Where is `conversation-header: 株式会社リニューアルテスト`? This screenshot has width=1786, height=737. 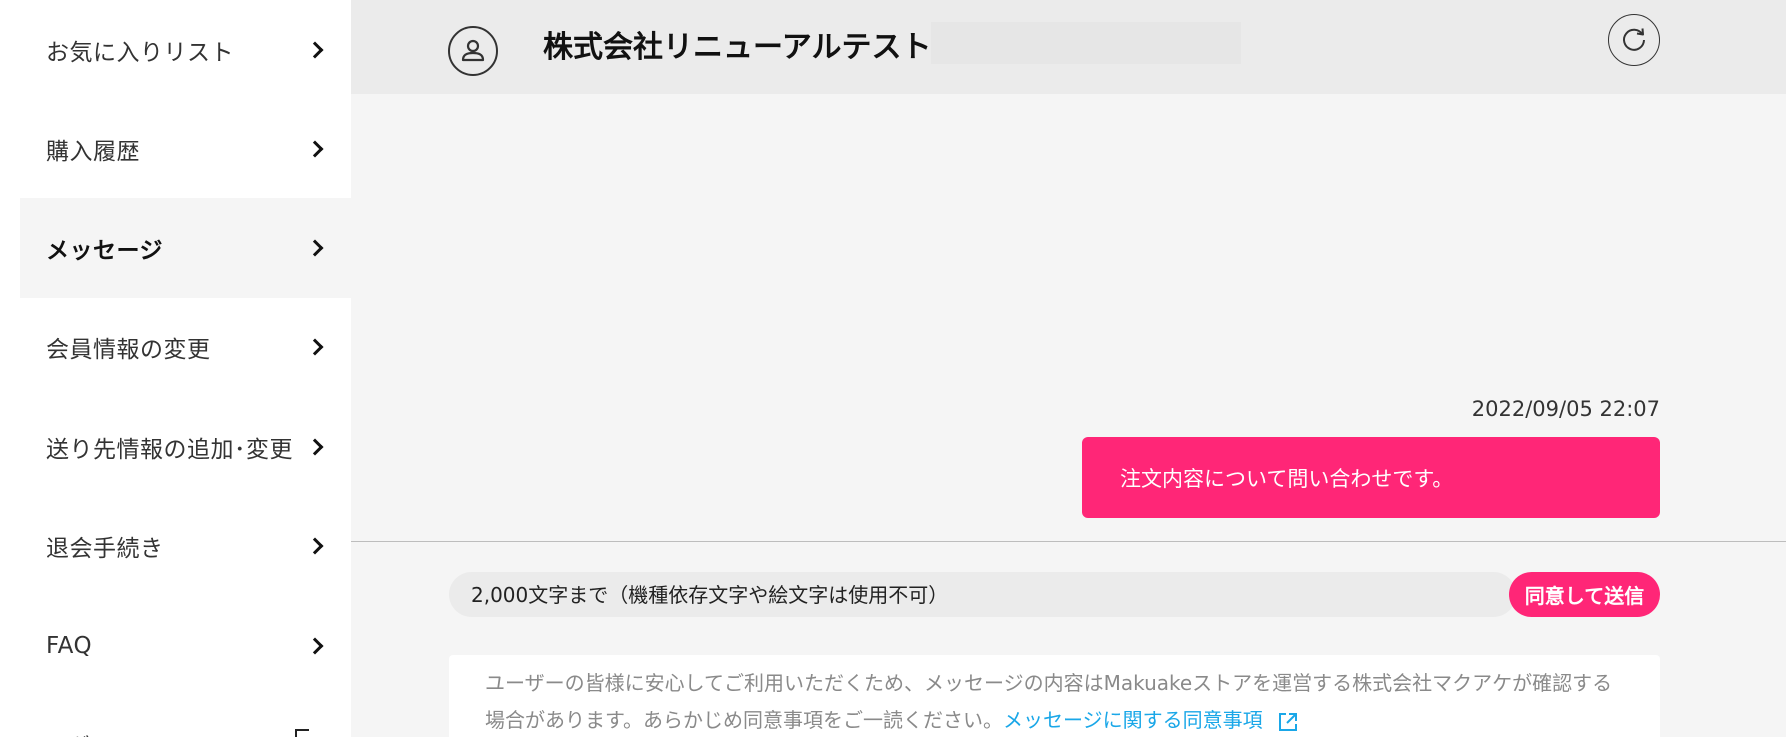
conversation-header: 株式会社リニューアルテスト is located at coordinates (1068, 47).